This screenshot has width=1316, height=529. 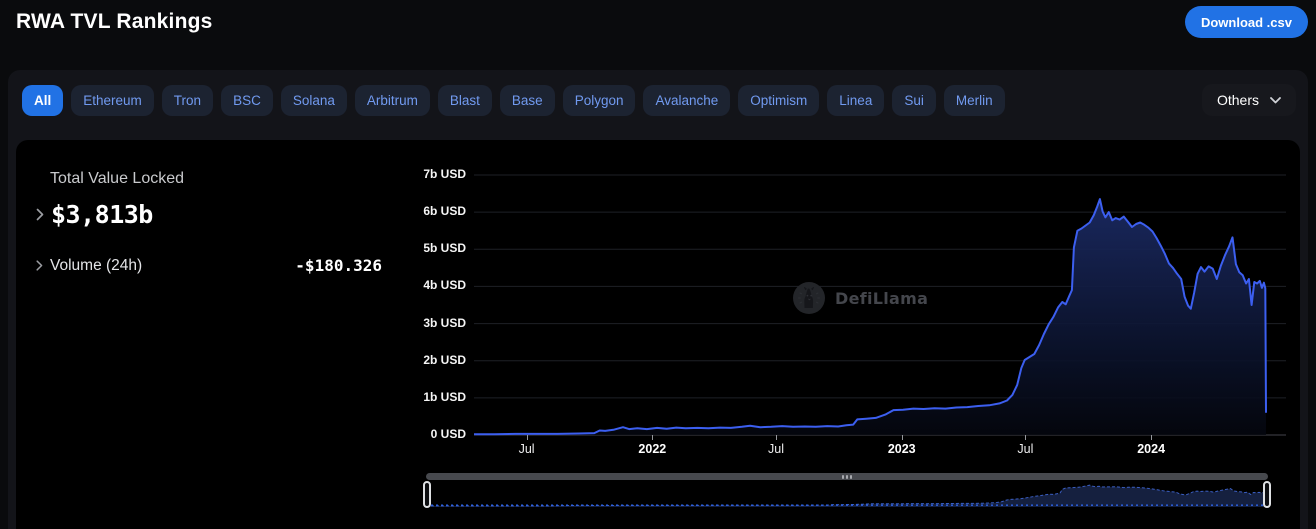 I want to click on volume-label: Volume (24h), so click(x=96, y=265).